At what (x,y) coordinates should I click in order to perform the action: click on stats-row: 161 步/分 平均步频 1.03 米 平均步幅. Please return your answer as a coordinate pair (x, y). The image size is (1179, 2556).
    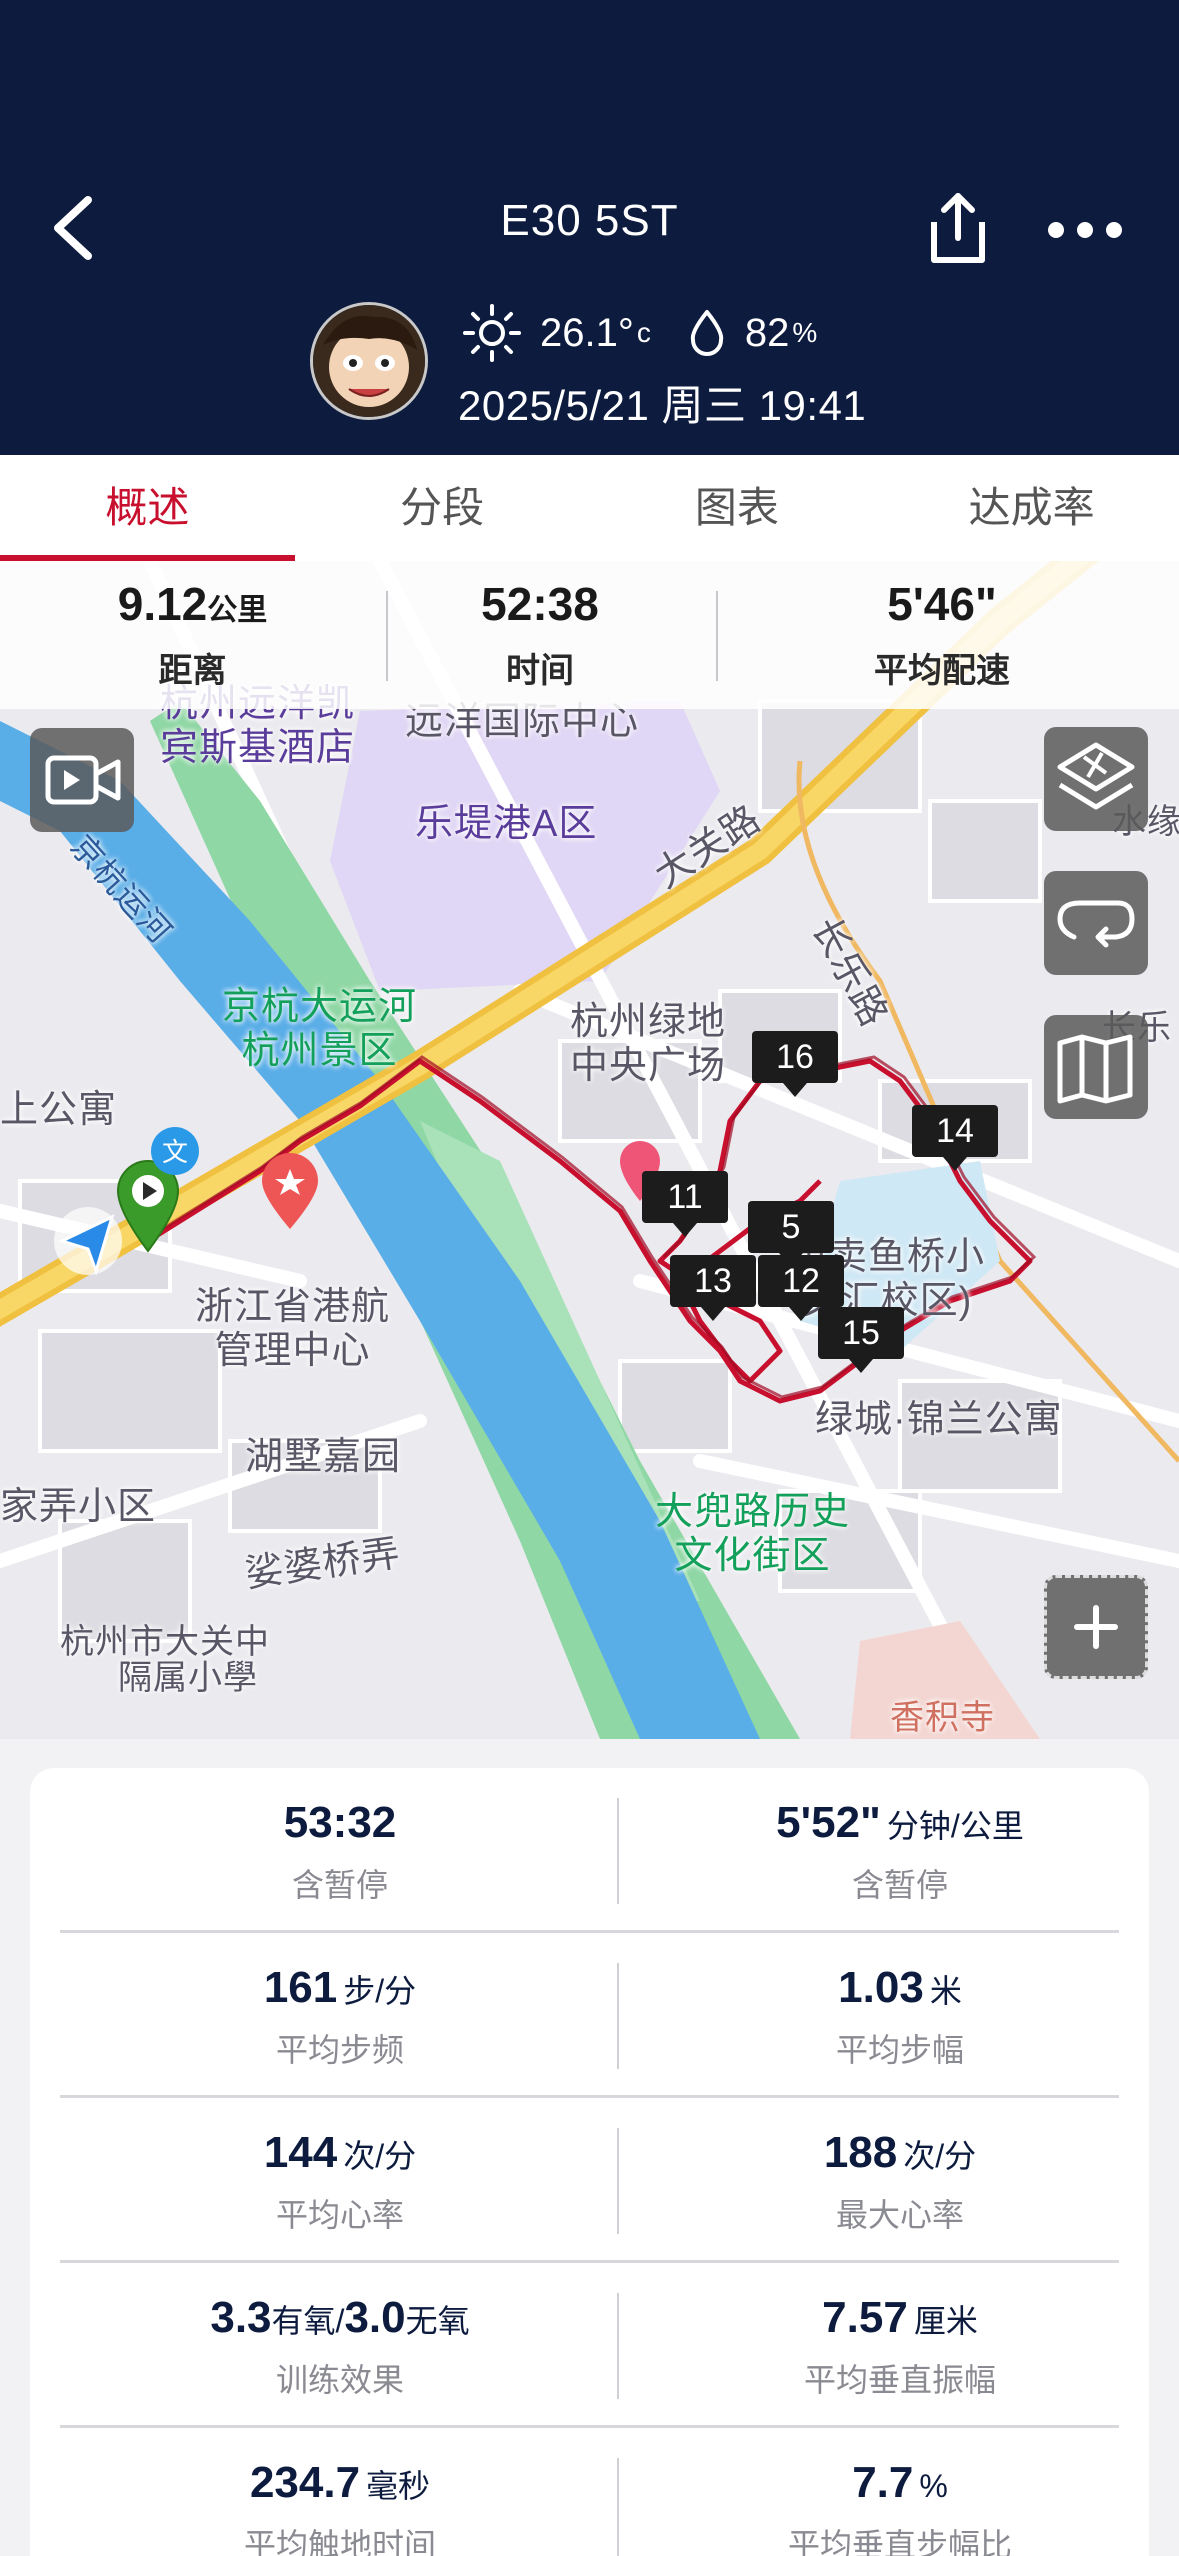
    Looking at the image, I should click on (589, 2015).